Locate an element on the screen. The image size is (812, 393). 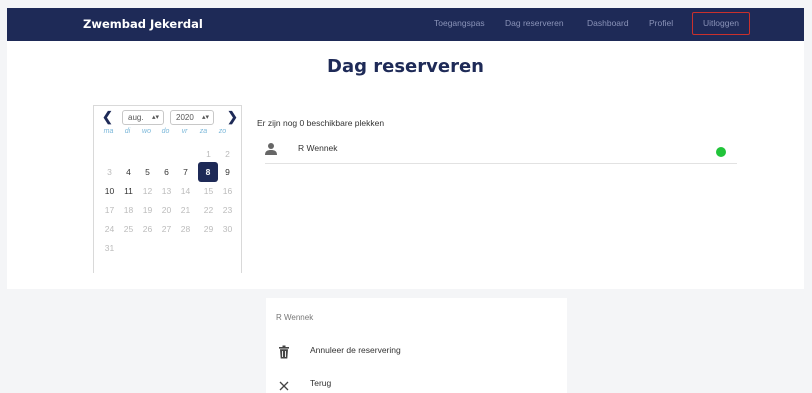
year-select: 2020 ▴▾ is located at coordinates (192, 117).